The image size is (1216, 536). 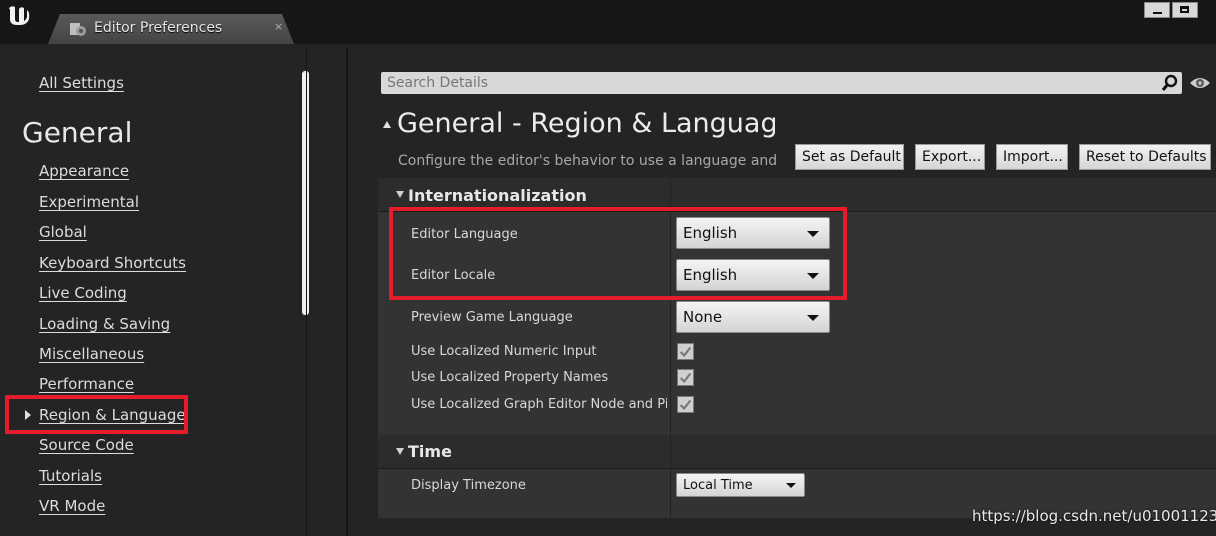 What do you see at coordinates (718, 485) in the screenshot?
I see `dropdown-value: Local Time` at bounding box center [718, 485].